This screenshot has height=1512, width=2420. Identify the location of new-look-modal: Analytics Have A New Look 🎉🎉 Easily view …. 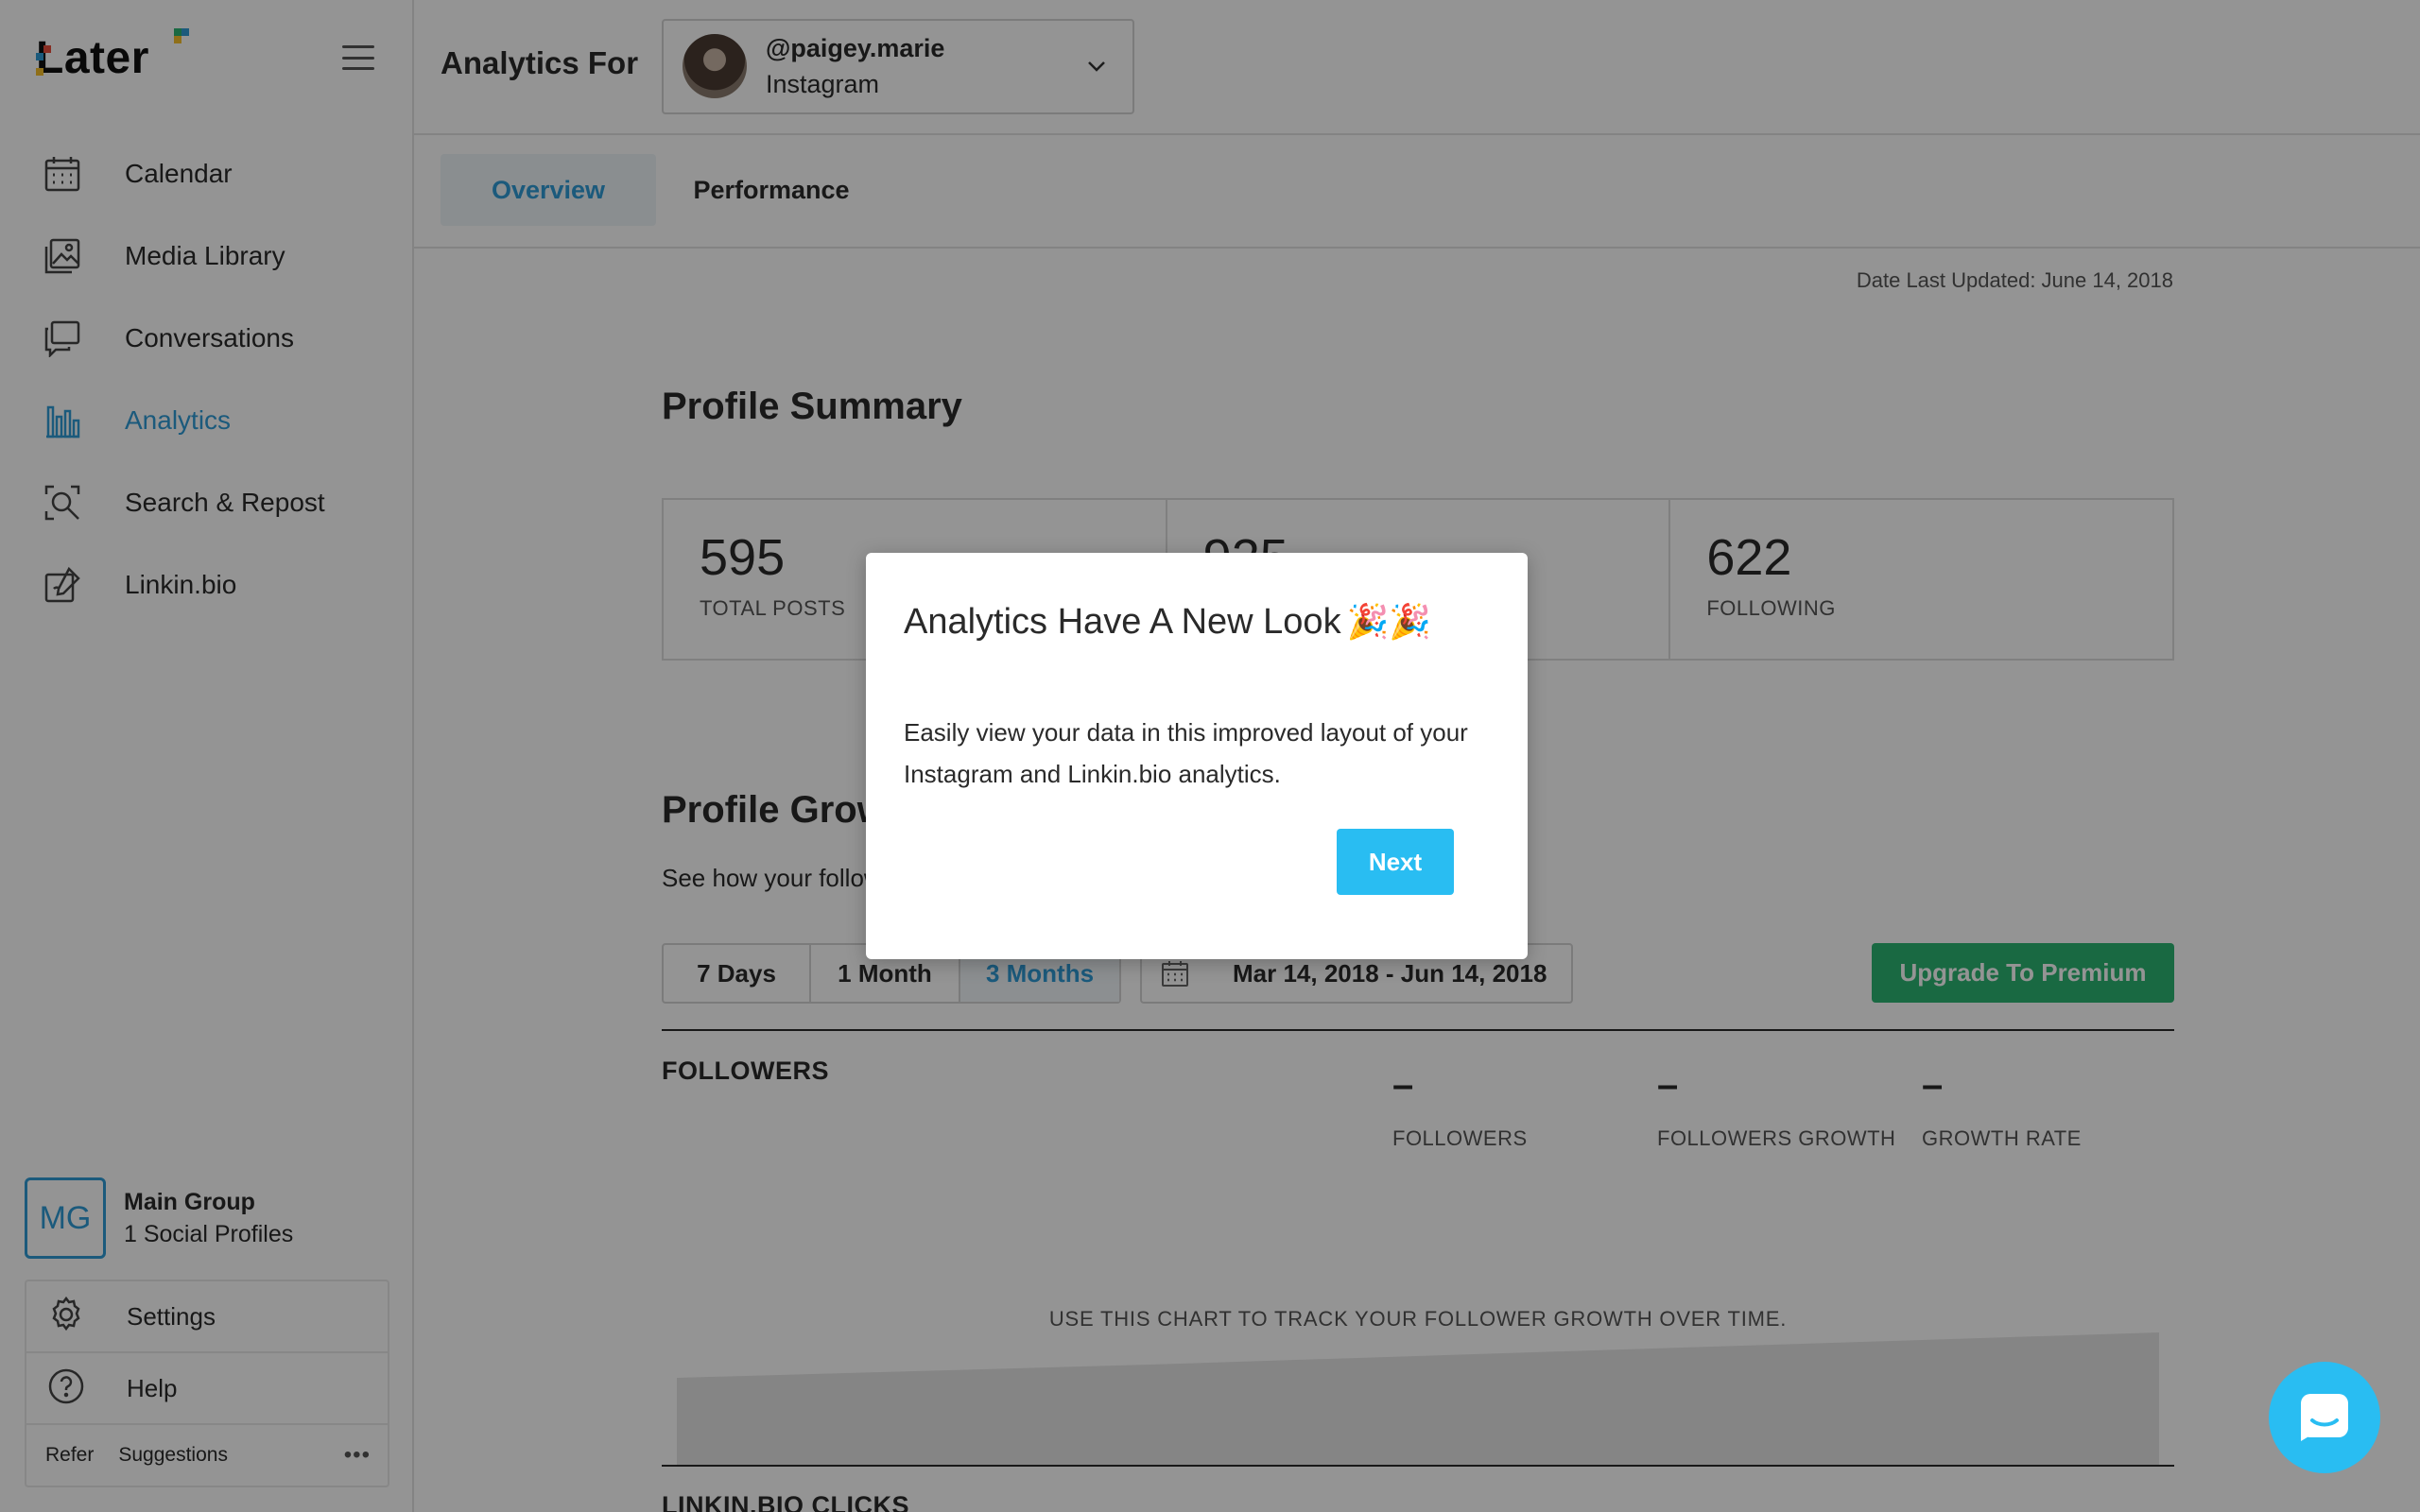
(1197, 756).